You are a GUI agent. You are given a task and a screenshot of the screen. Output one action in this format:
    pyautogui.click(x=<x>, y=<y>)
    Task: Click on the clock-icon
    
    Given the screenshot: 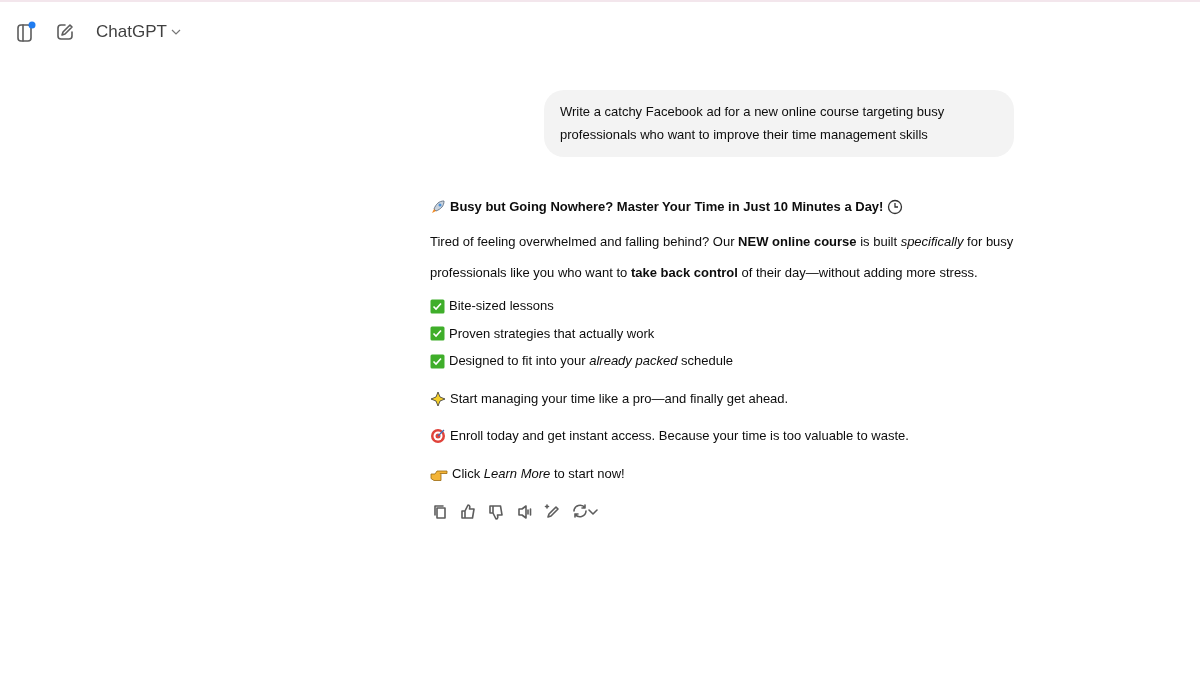 What is the action you would take?
    pyautogui.click(x=895, y=206)
    